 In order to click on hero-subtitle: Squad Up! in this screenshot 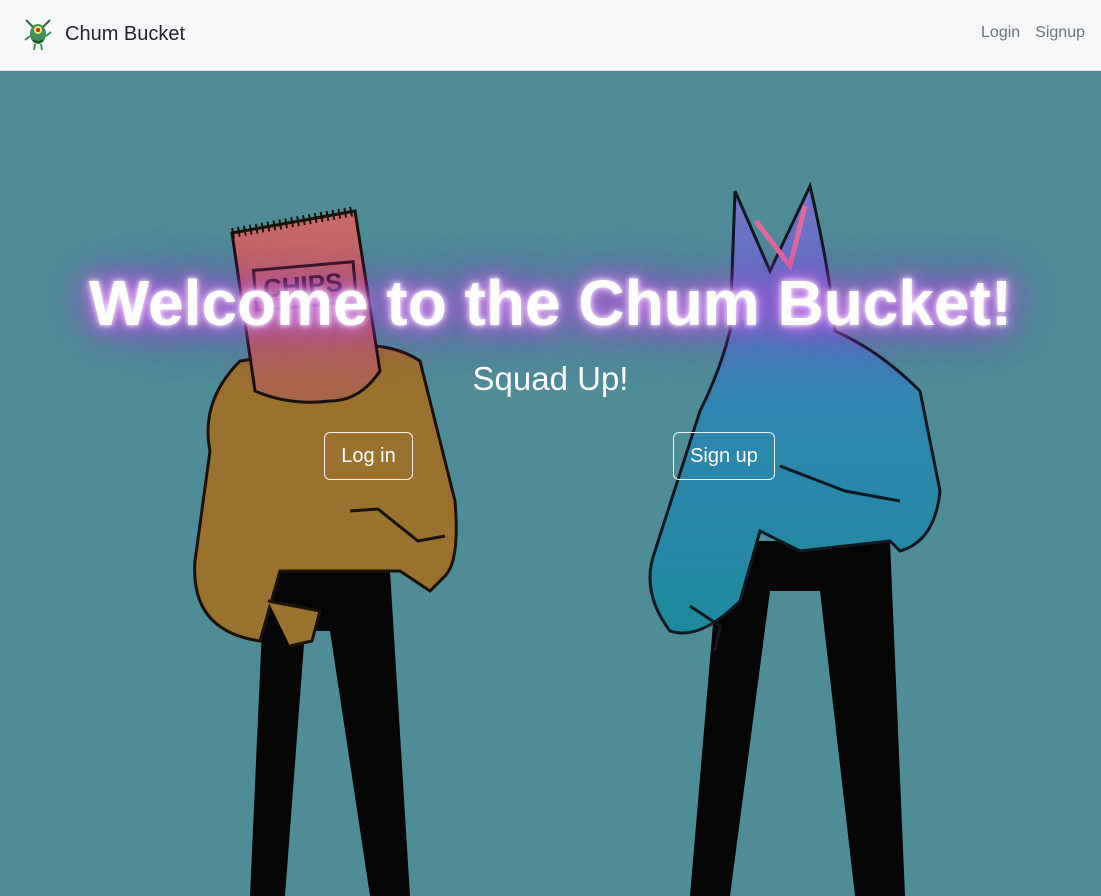, I will do `click(550, 378)`.